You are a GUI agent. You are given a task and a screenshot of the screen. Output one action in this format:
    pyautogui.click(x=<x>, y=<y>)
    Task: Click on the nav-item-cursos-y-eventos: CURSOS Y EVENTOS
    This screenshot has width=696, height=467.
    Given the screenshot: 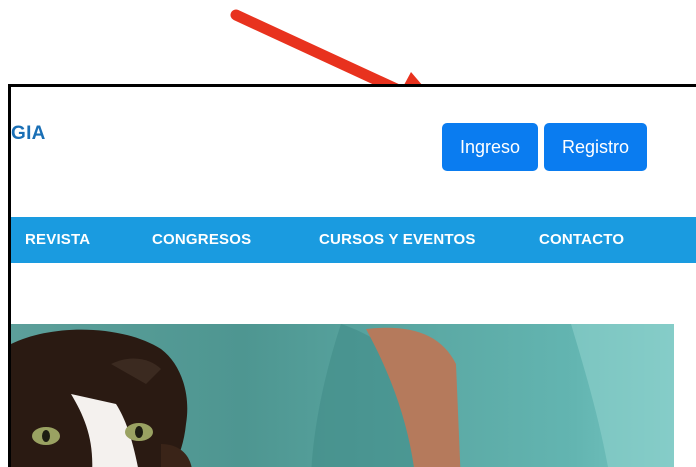 What is the action you would take?
    pyautogui.click(x=397, y=239)
    